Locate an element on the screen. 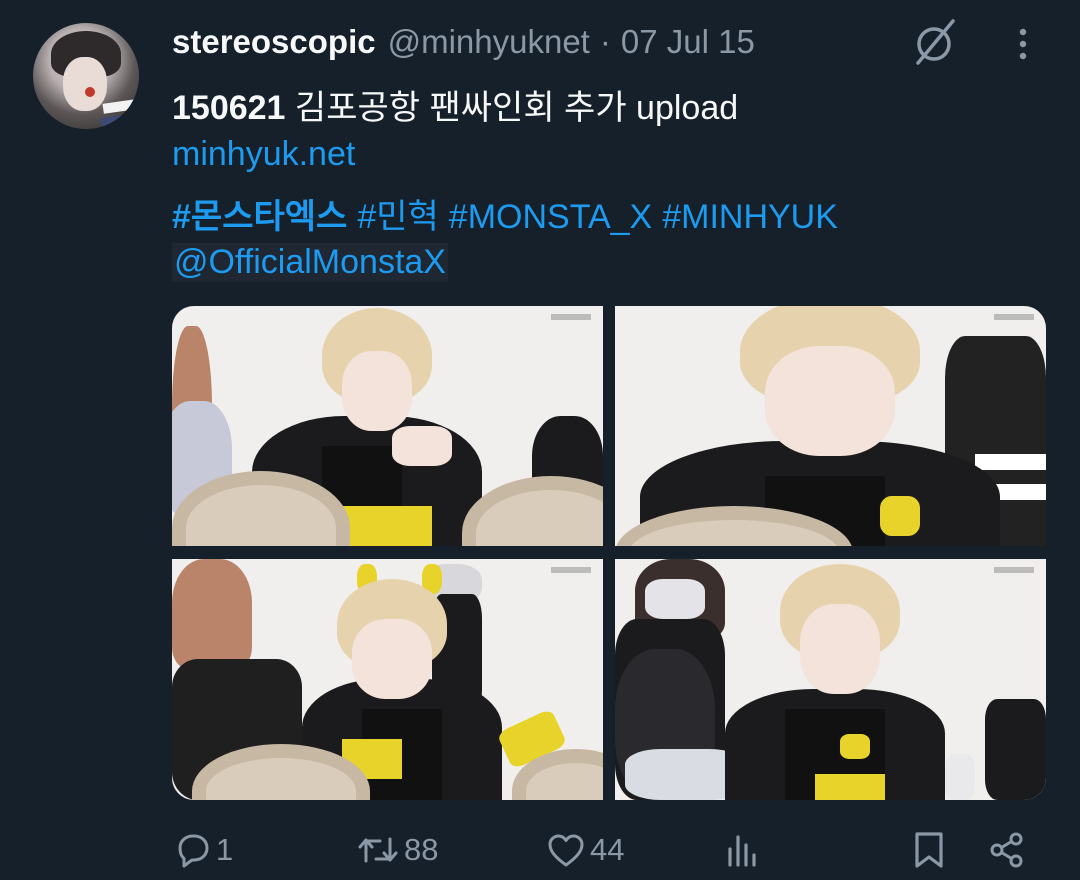 Image resolution: width=1080 pixels, height=880 pixels. hashtag-minhyuk: #MINHYUK is located at coordinates (750, 217).